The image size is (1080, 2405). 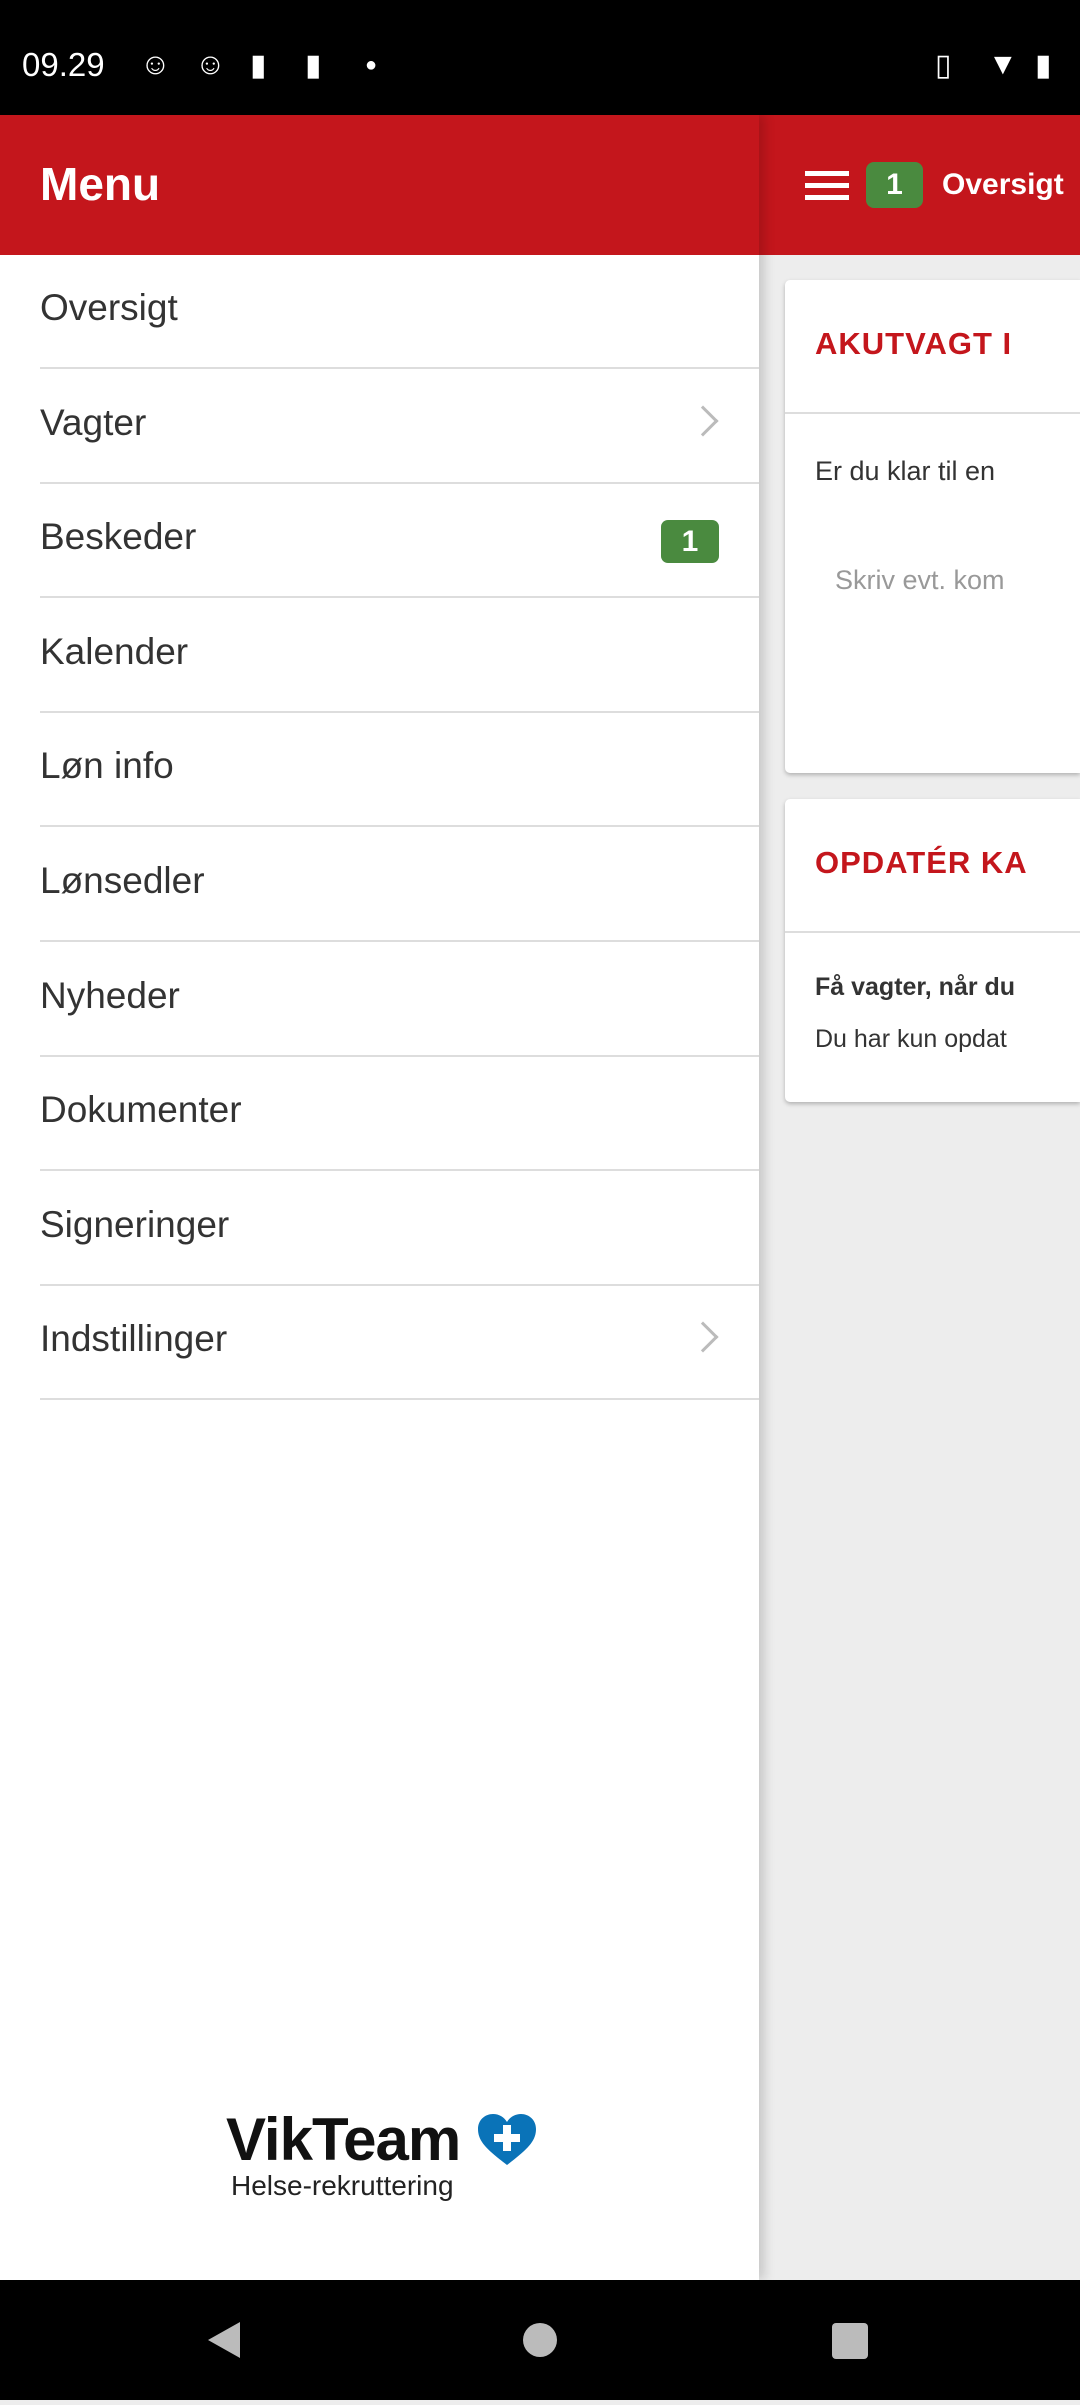 What do you see at coordinates (915, 987) in the screenshot?
I see `card-bold-text: Få vagter, når du` at bounding box center [915, 987].